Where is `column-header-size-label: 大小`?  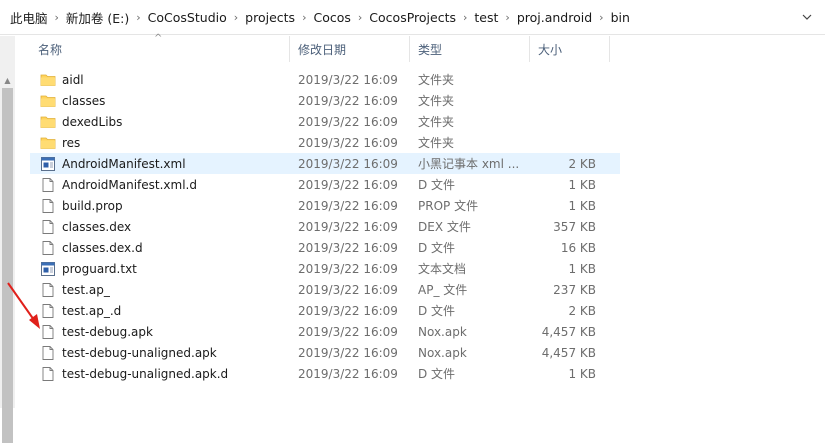
column-header-size-label: 大小 is located at coordinates (550, 49).